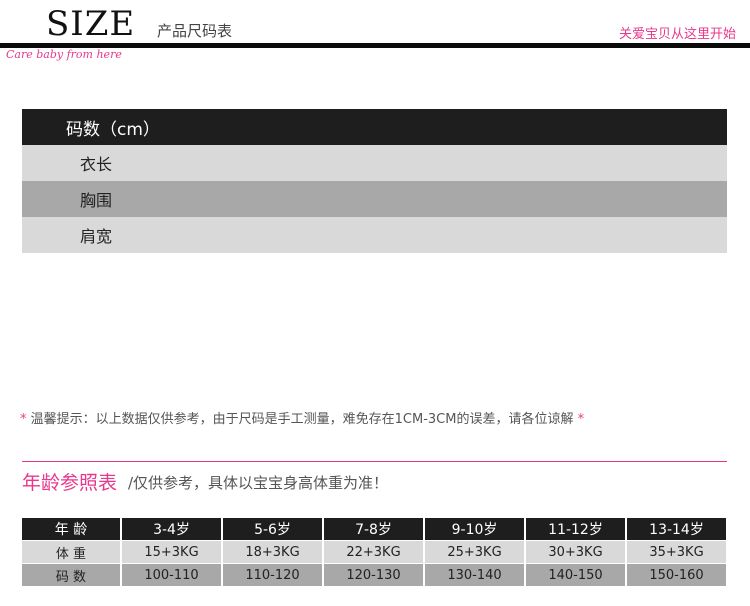  Describe the element at coordinates (374, 199) in the screenshot. I see `table-row: 胸围` at that location.